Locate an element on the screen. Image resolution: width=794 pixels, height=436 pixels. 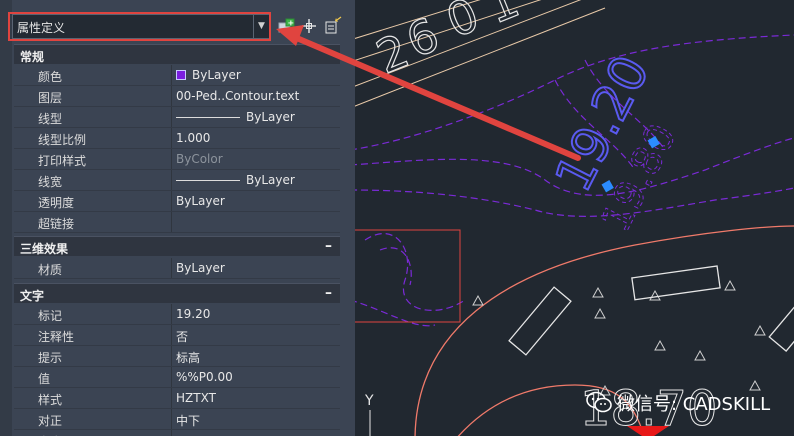
property-row-layer: 图层 00-Ped..Contour.text is located at coordinates (177, 96).